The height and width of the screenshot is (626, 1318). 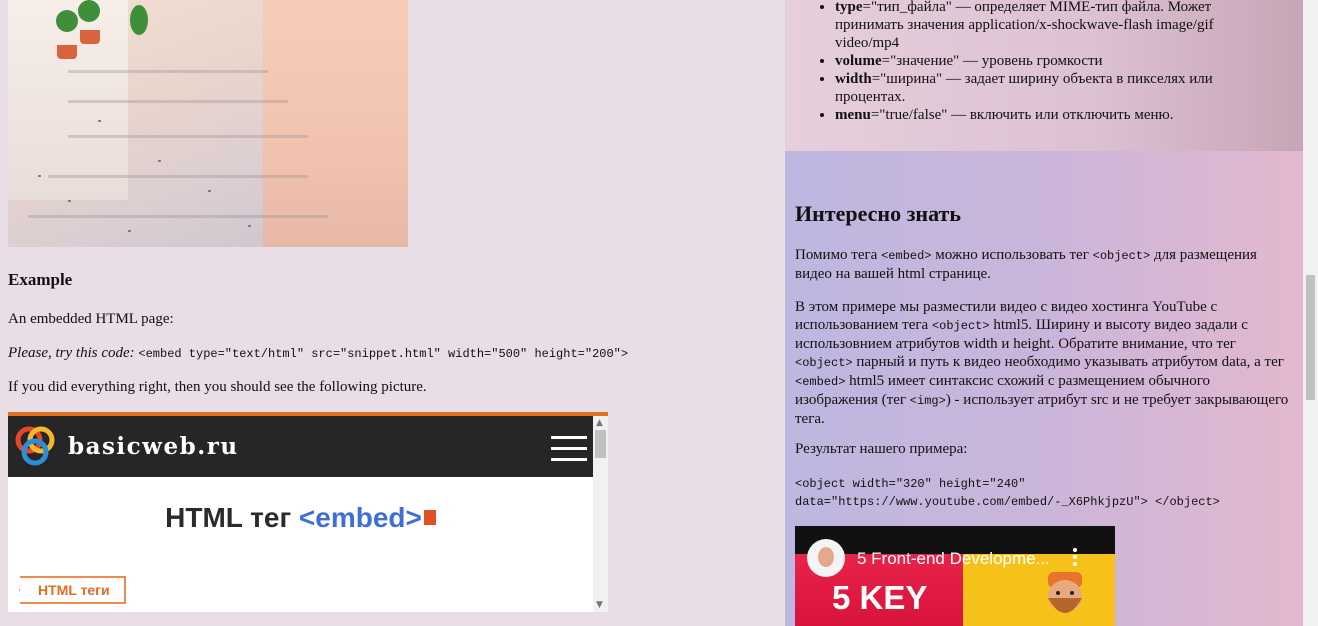 I want to click on youtube-video-embed: 5 Front-end Developme... 5 KEY, so click(x=955, y=576).